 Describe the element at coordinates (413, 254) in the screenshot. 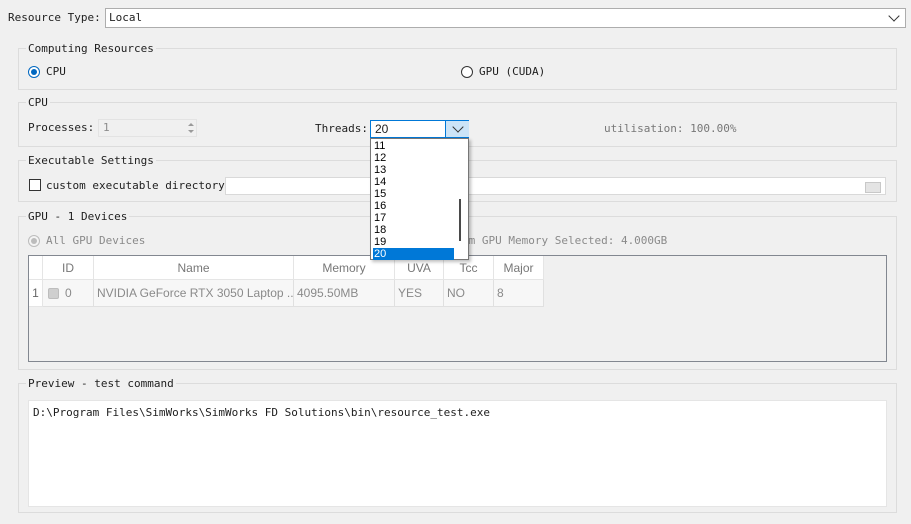

I see `dropdown-option-selected: 20` at that location.